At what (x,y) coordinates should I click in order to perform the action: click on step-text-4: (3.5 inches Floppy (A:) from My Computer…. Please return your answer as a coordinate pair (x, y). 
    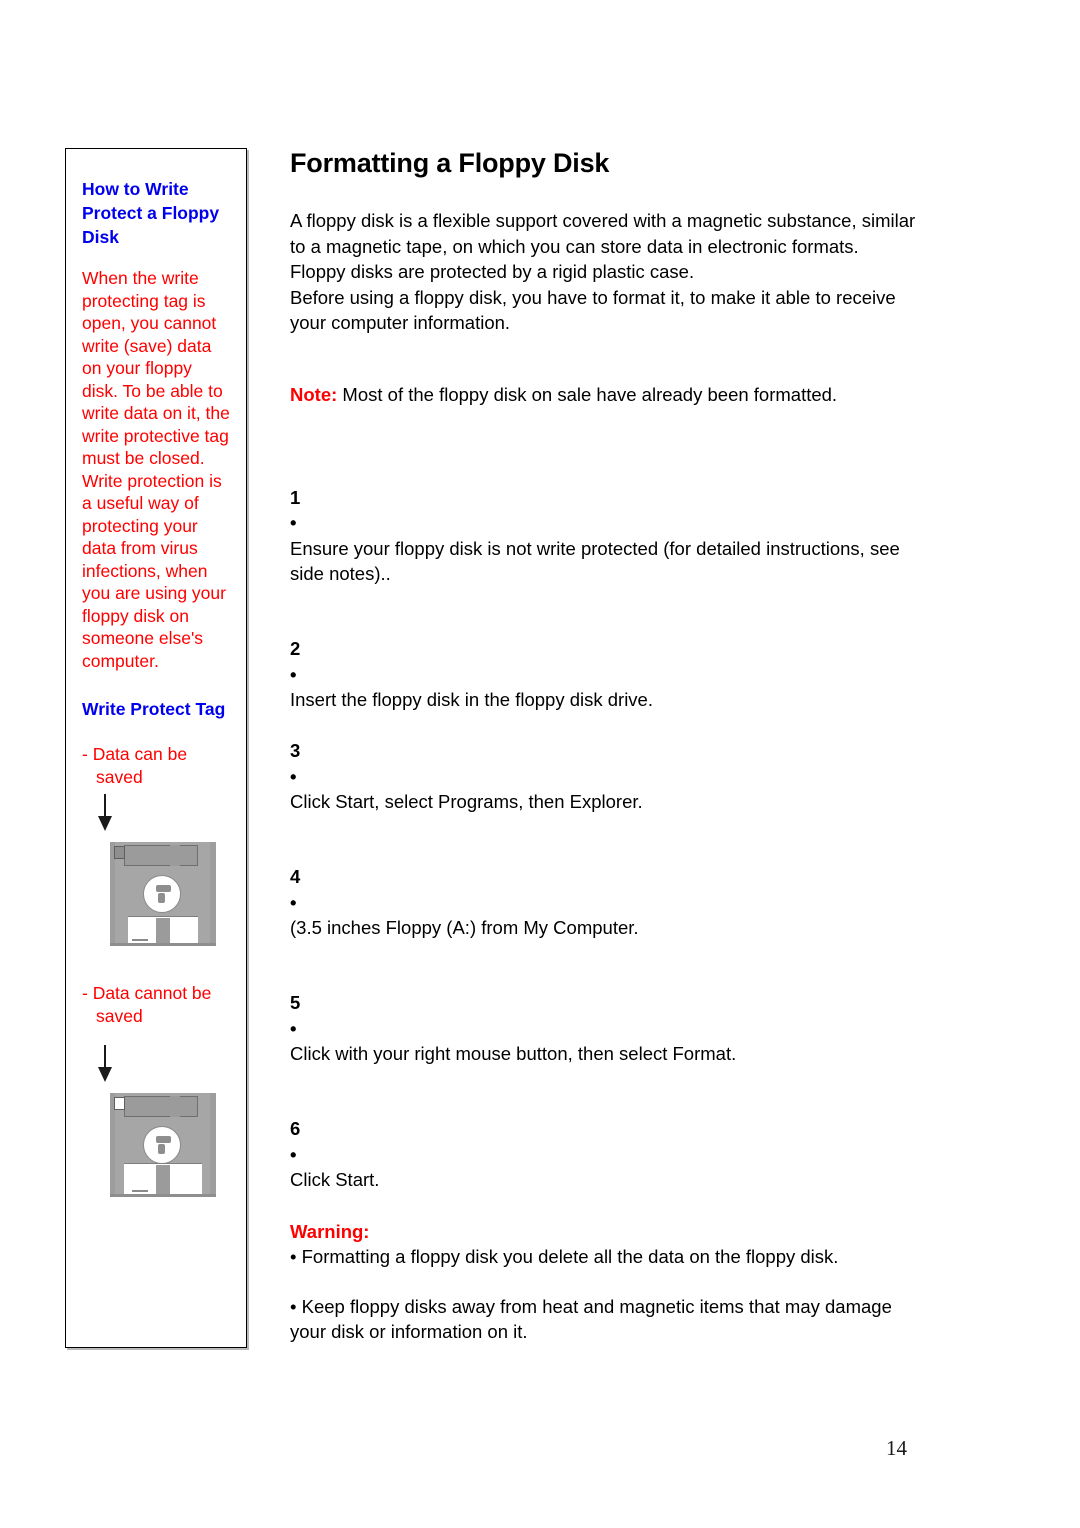
    Looking at the image, I should click on (464, 927).